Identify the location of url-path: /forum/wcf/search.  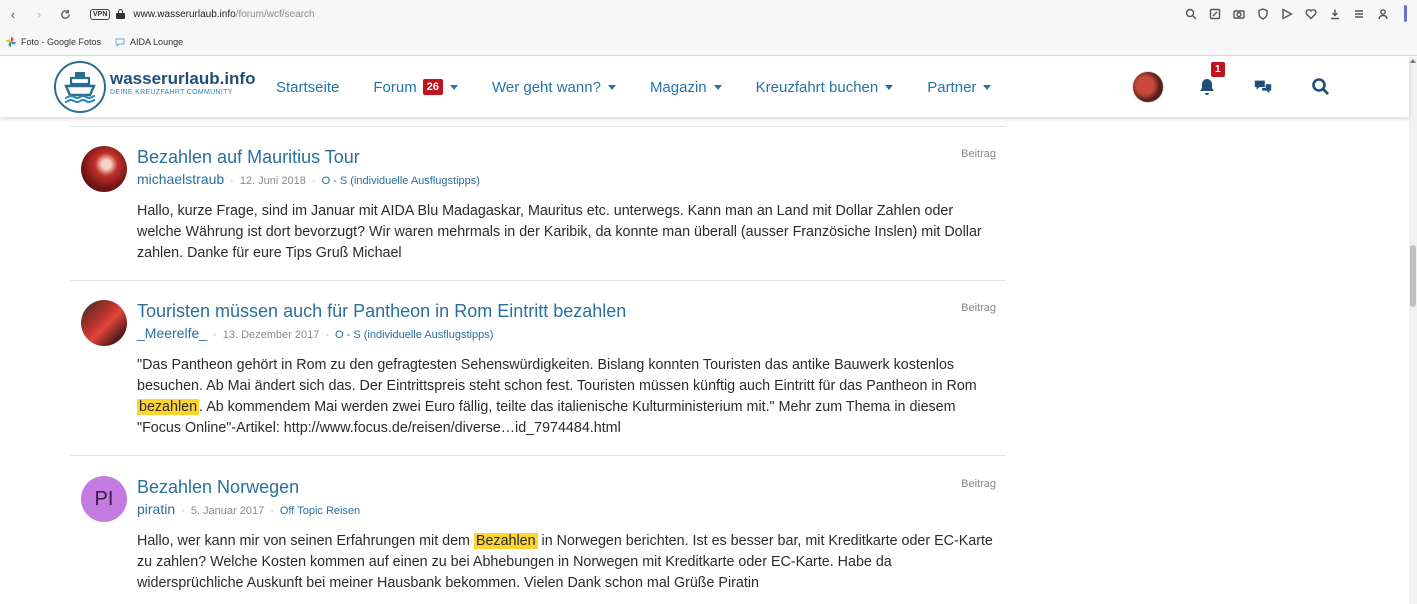
(275, 14).